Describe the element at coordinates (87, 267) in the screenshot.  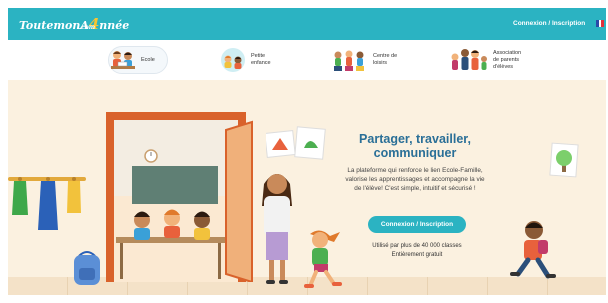
I see `backpack-illustration` at that location.